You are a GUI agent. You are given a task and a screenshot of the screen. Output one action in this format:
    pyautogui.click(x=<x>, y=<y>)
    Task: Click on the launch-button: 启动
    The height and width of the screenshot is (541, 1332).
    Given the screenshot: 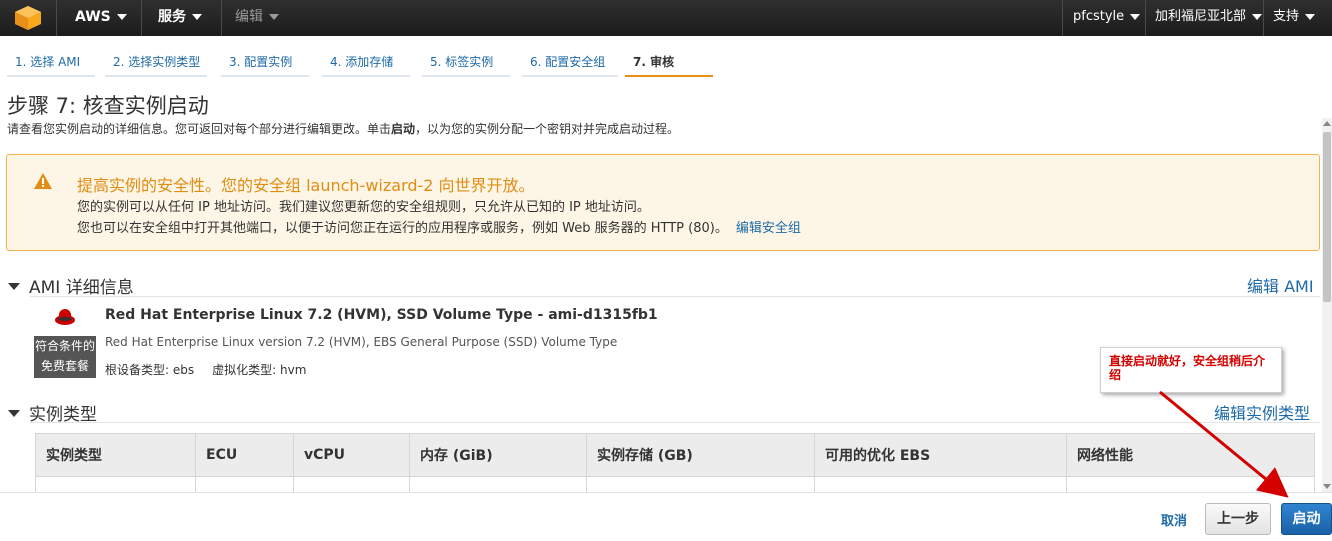 What is the action you would take?
    pyautogui.click(x=1306, y=519)
    